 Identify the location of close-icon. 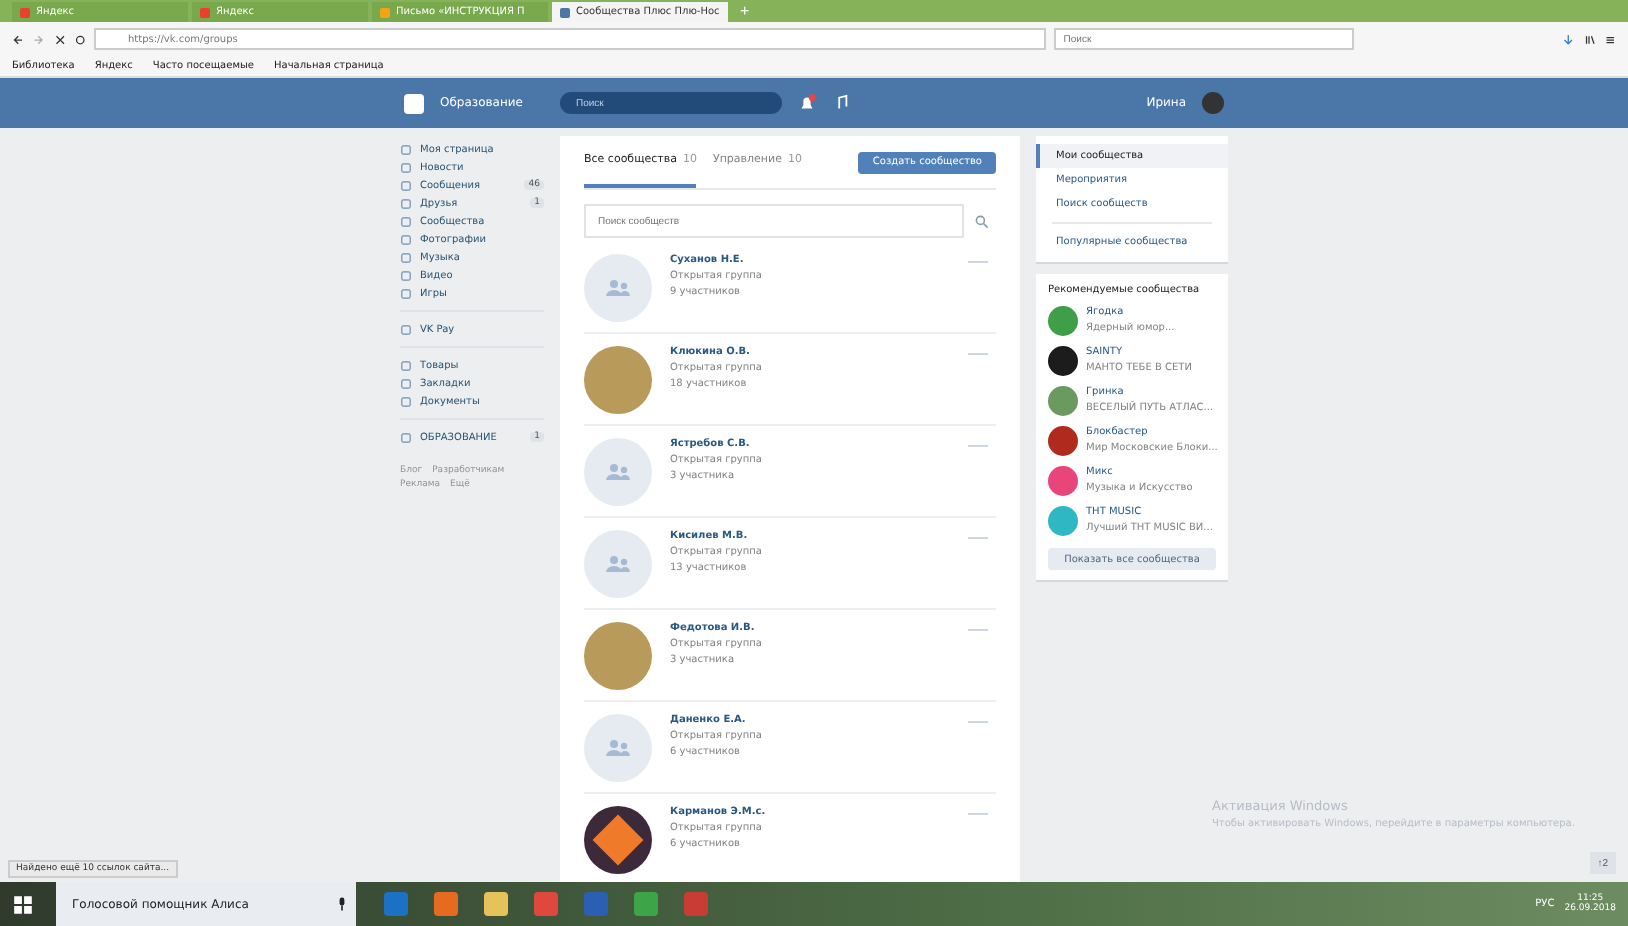
(59, 39).